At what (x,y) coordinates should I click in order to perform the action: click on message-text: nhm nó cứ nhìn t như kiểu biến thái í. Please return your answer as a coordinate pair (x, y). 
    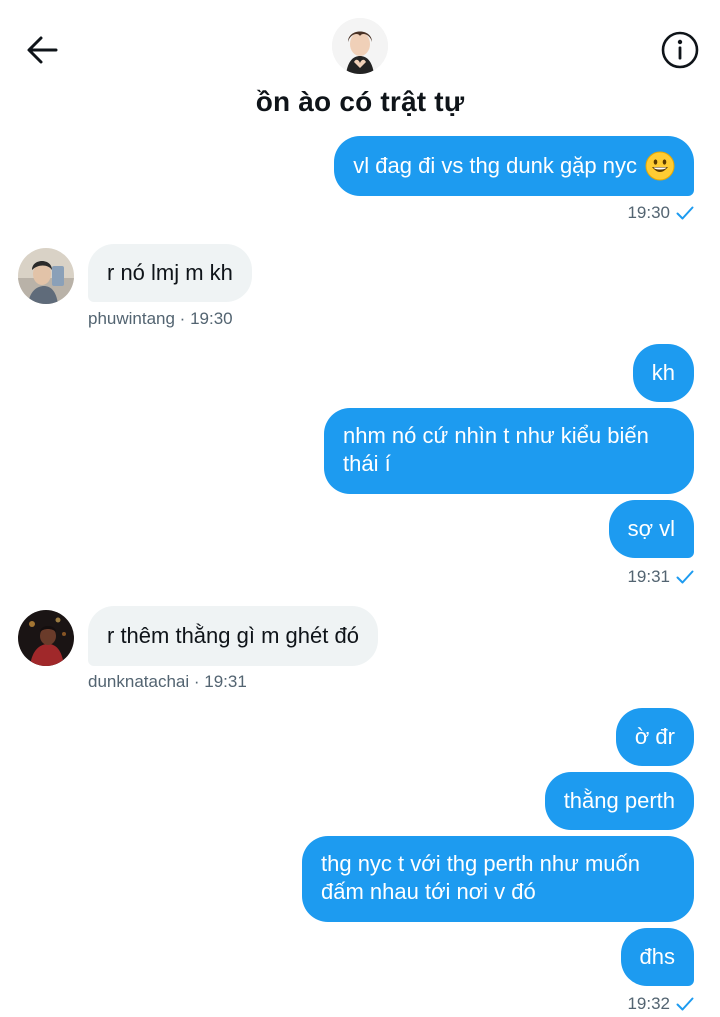
    Looking at the image, I should click on (496, 449).